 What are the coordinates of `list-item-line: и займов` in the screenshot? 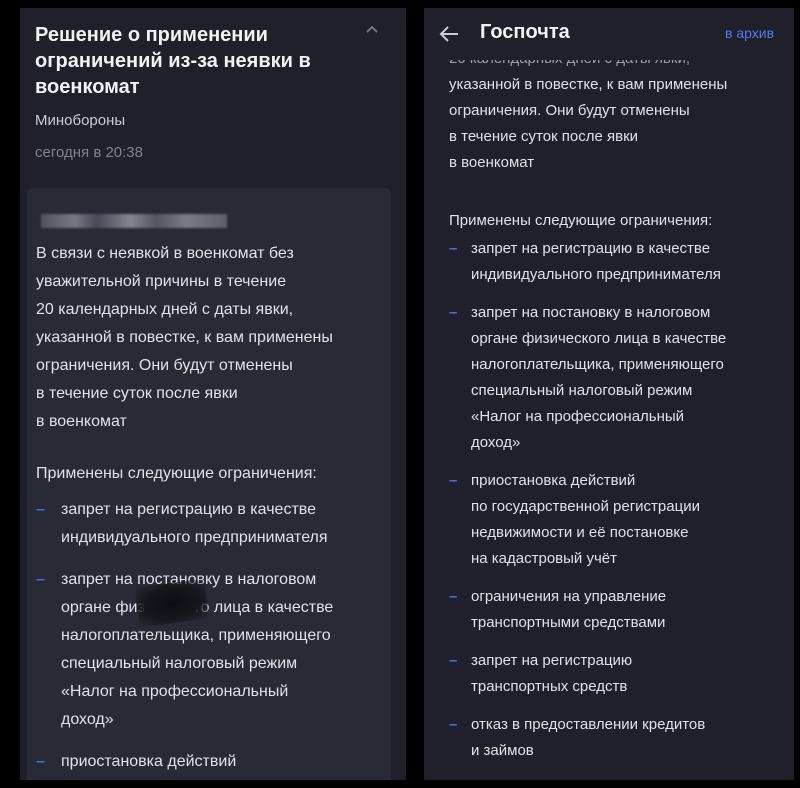 It's located at (502, 750).